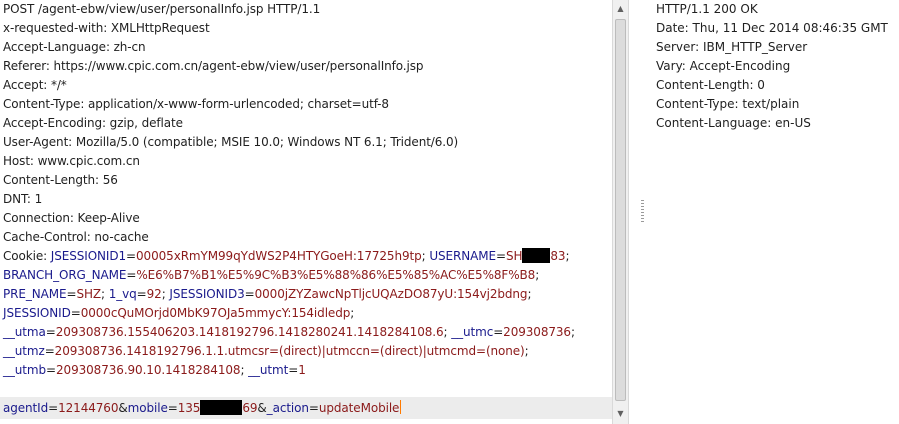  I want to click on response-status-line: HTTP/1.1 200 OK, so click(707, 9).